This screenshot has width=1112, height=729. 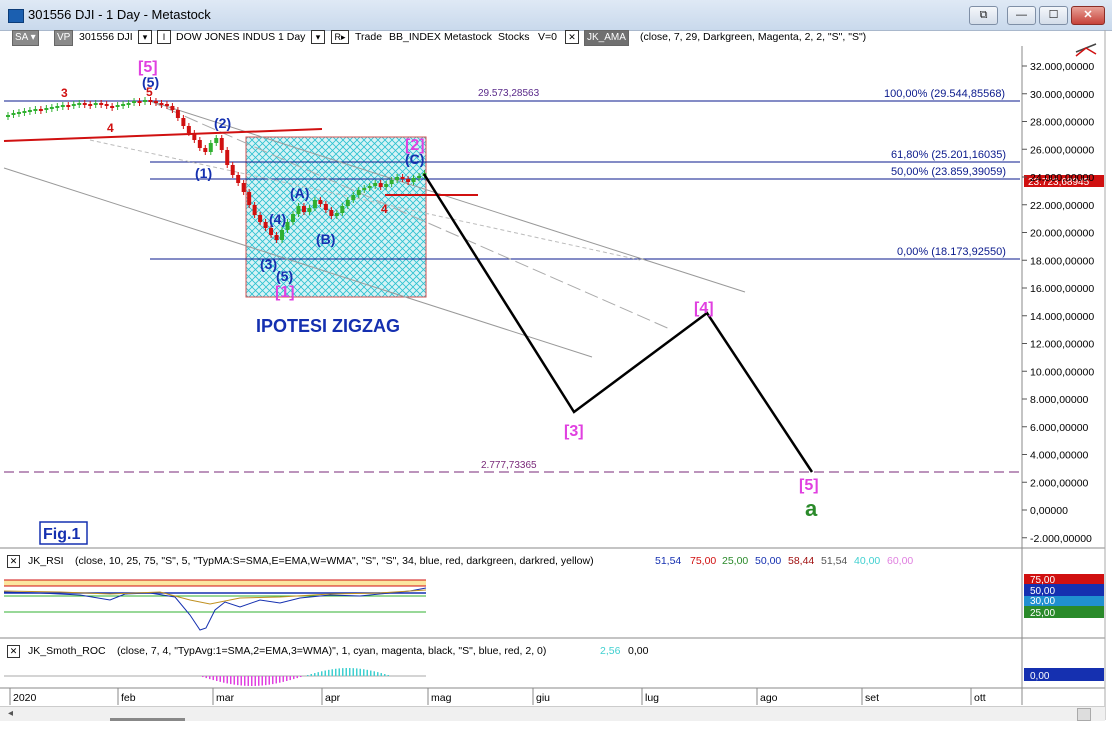 I want to click on chart-tool-icon, so click(x=1086, y=50).